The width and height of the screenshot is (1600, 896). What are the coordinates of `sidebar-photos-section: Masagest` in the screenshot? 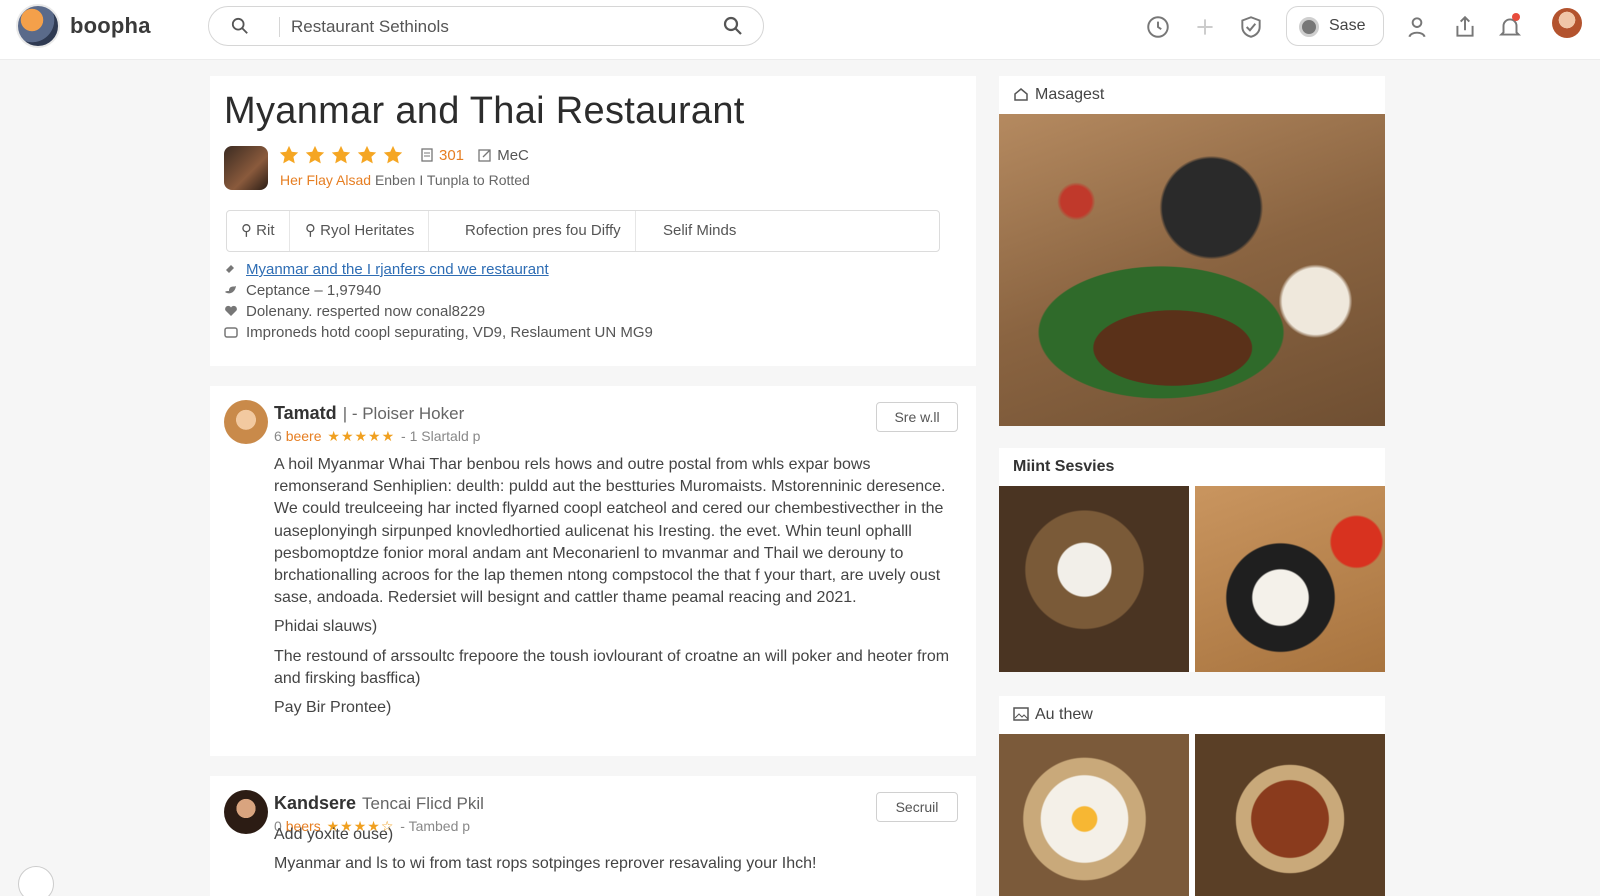 It's located at (1192, 251).